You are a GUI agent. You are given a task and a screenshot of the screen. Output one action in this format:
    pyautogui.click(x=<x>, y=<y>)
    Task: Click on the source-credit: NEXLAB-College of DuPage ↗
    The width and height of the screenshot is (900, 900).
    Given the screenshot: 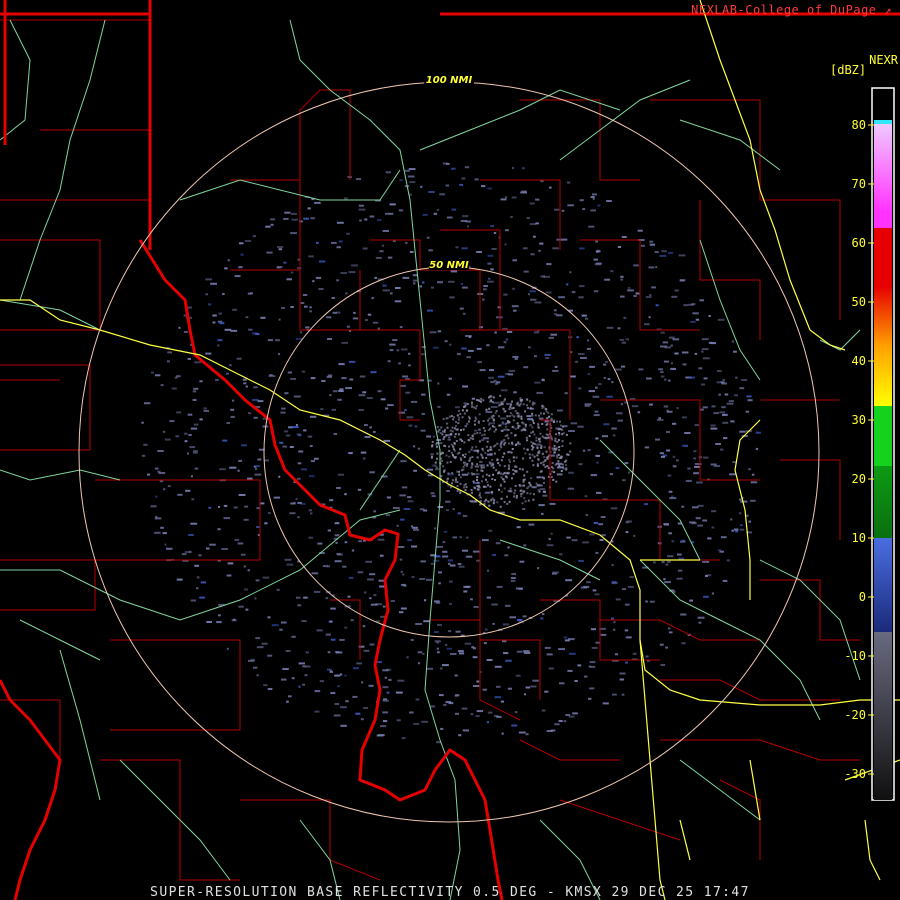 What is the action you would take?
    pyautogui.click(x=791, y=10)
    